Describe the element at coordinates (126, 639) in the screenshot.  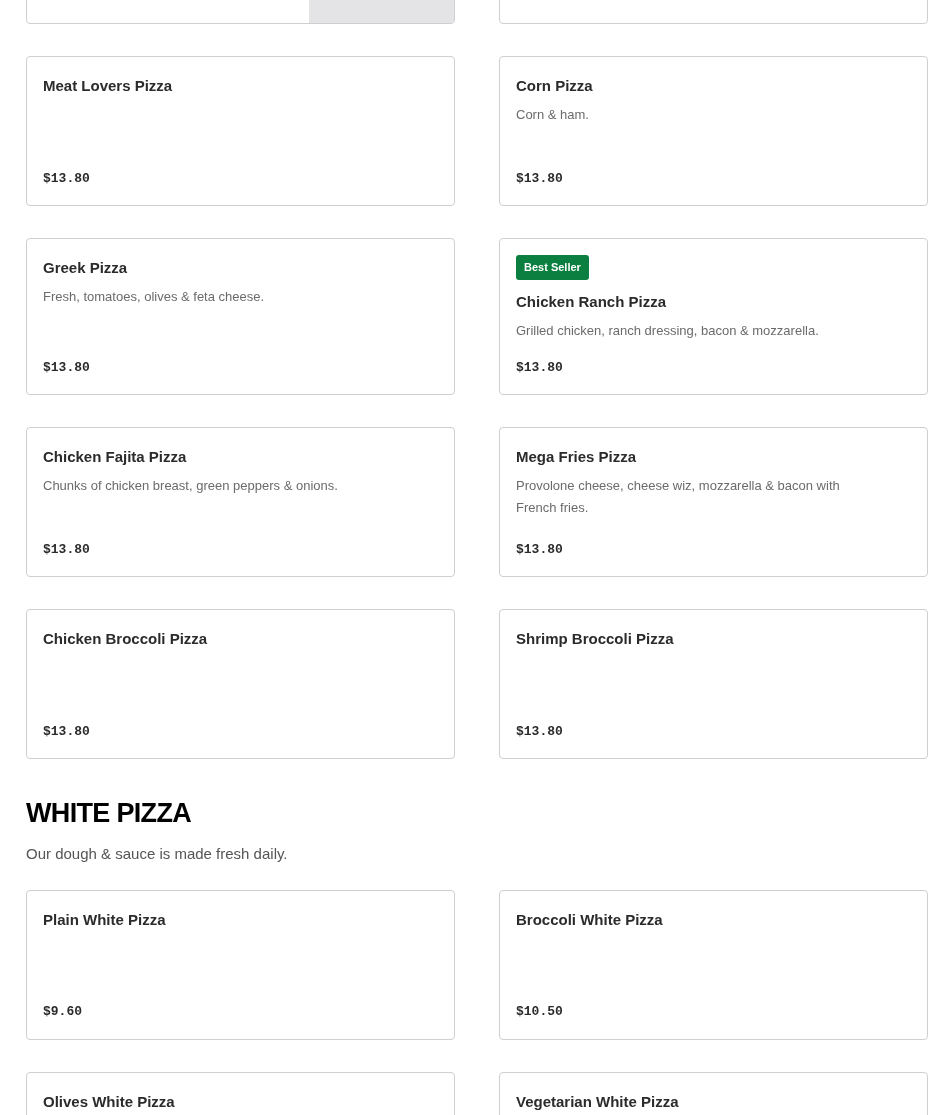
I see `item-name: Chicken Broccoli Pizza` at that location.